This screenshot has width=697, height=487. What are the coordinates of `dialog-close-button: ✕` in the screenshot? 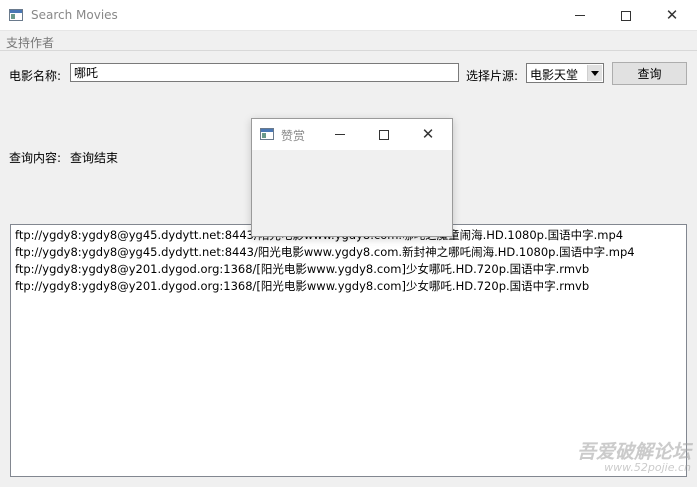 It's located at (428, 134).